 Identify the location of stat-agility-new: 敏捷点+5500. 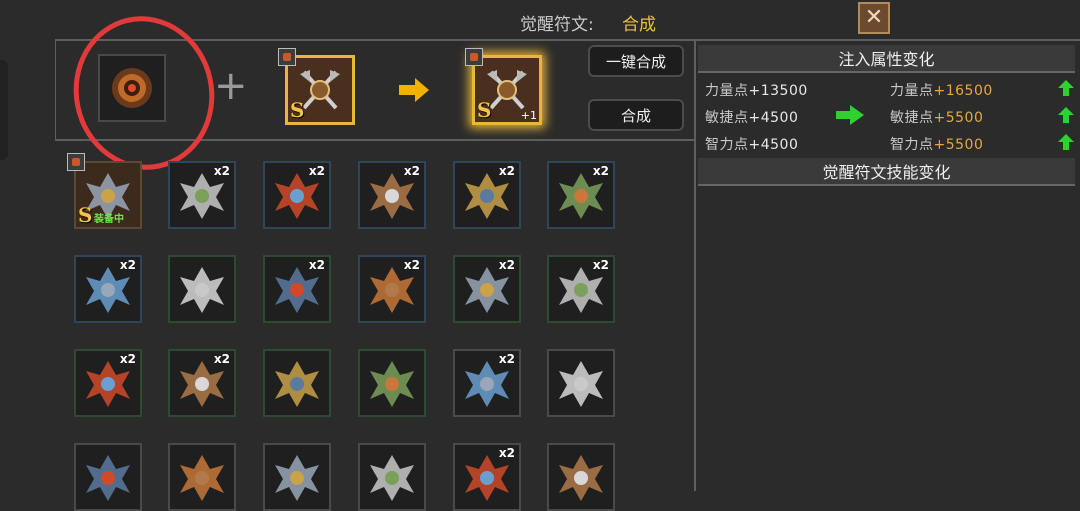
(937, 118).